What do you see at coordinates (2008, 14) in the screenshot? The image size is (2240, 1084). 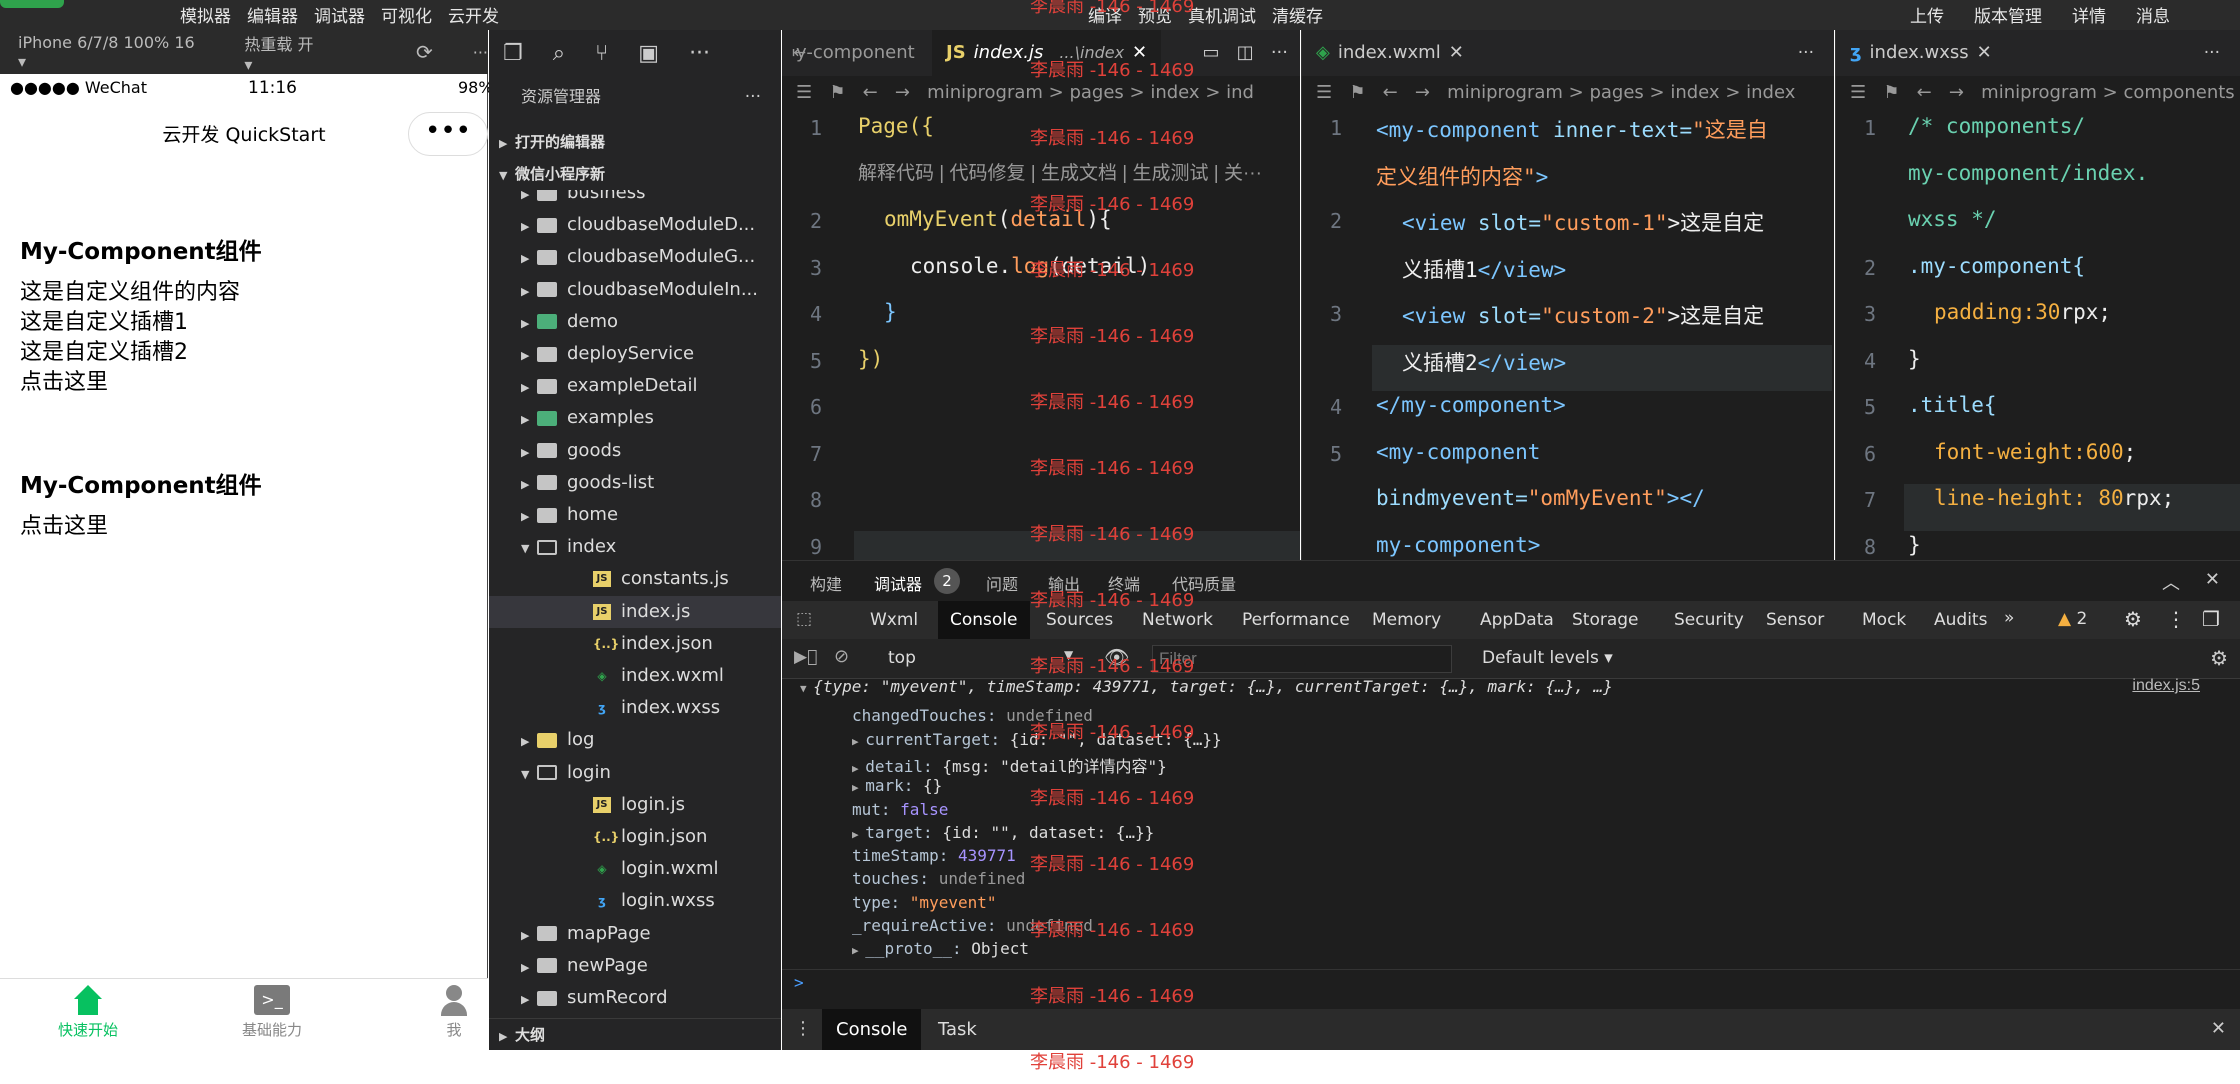 I see `header-link: 版本管理` at bounding box center [2008, 14].